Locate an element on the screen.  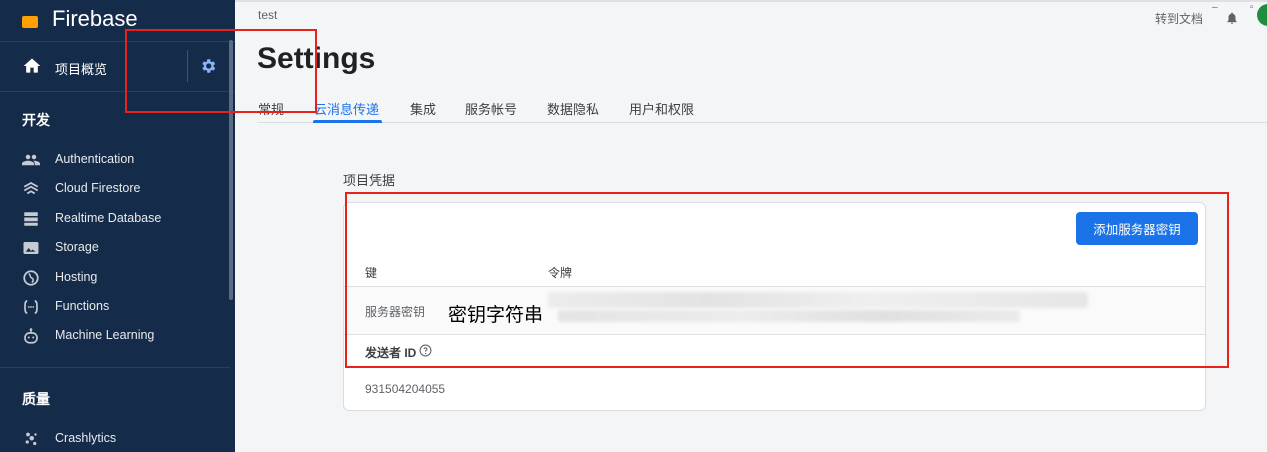
sidebar-item-label: Realtime Database is located at coordinates (108, 218).